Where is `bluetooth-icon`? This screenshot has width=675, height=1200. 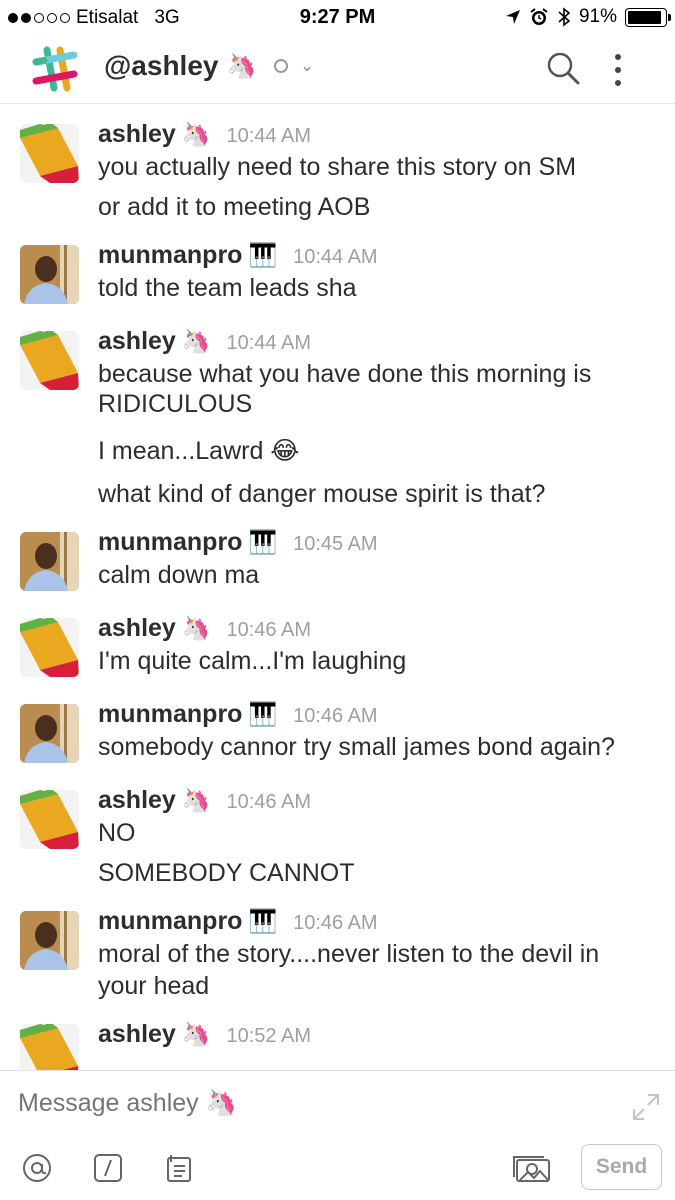 bluetooth-icon is located at coordinates (564, 17).